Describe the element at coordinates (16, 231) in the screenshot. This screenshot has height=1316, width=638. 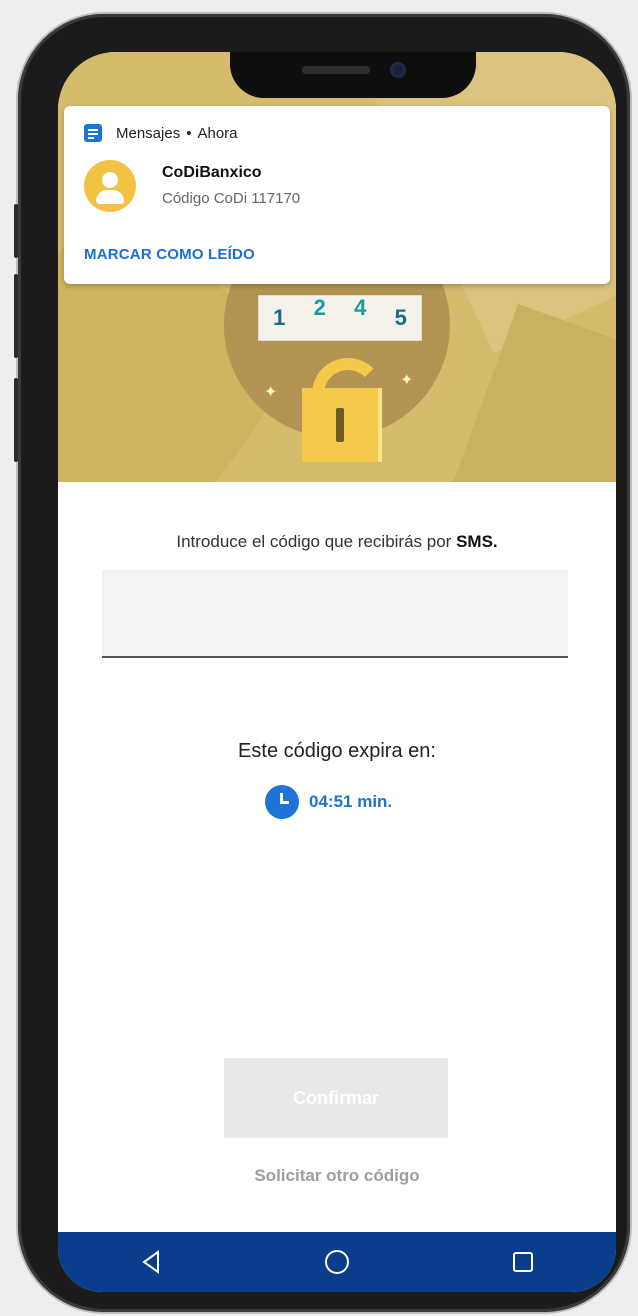
I see `mute-switch` at that location.